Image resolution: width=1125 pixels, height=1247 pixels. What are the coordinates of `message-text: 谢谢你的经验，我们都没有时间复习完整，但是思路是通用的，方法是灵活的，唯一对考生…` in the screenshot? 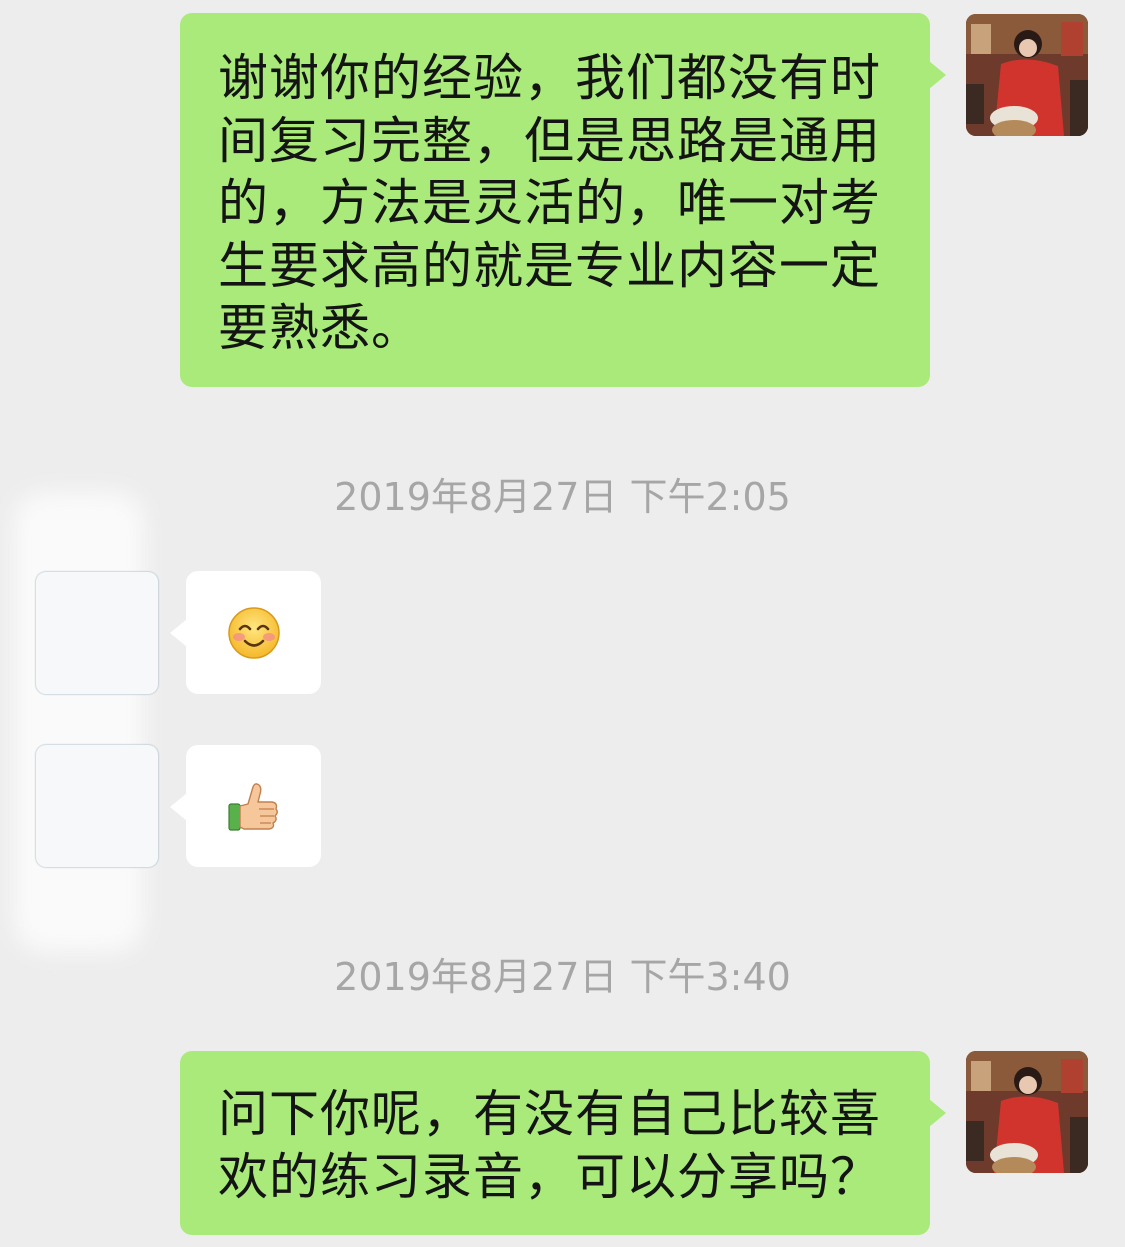 It's located at (549, 203).